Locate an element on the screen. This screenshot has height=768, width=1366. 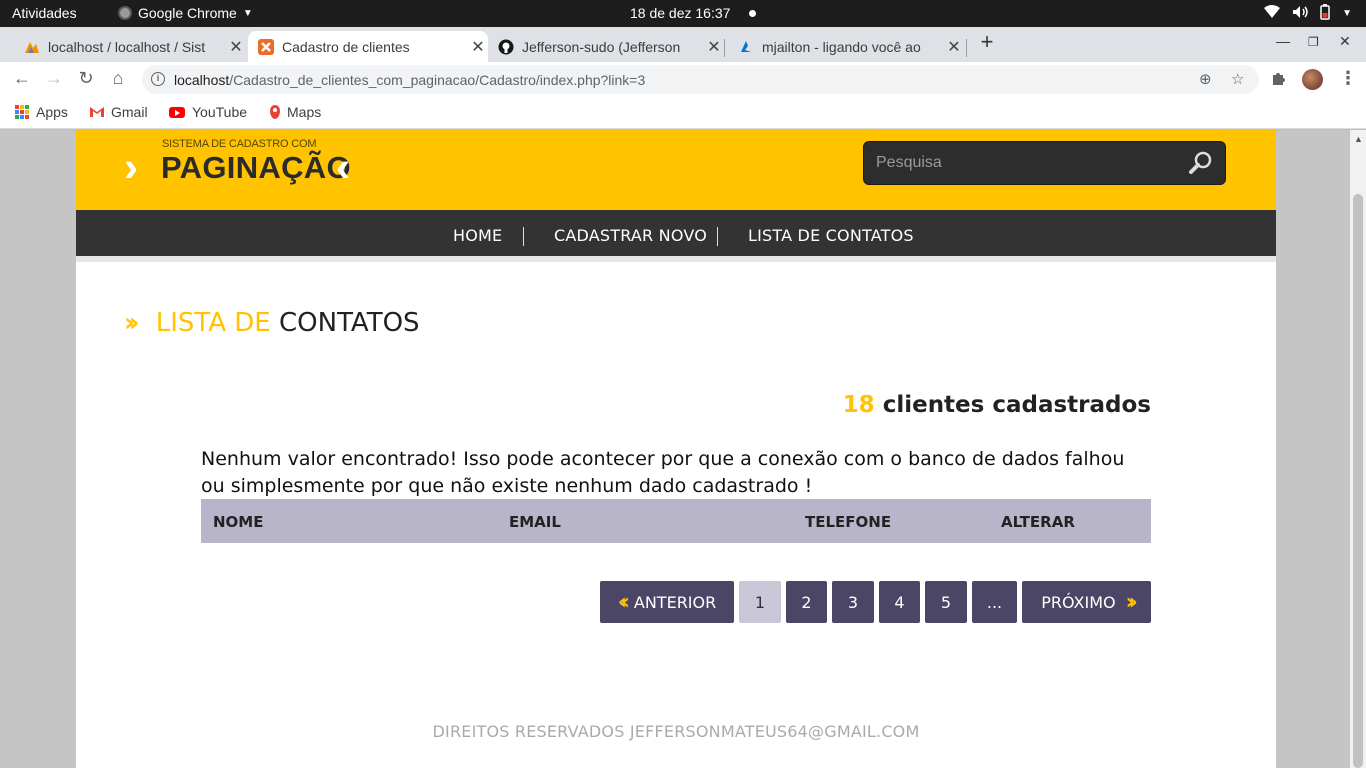
bookmark-label: Gmail is located at coordinates (129, 112).